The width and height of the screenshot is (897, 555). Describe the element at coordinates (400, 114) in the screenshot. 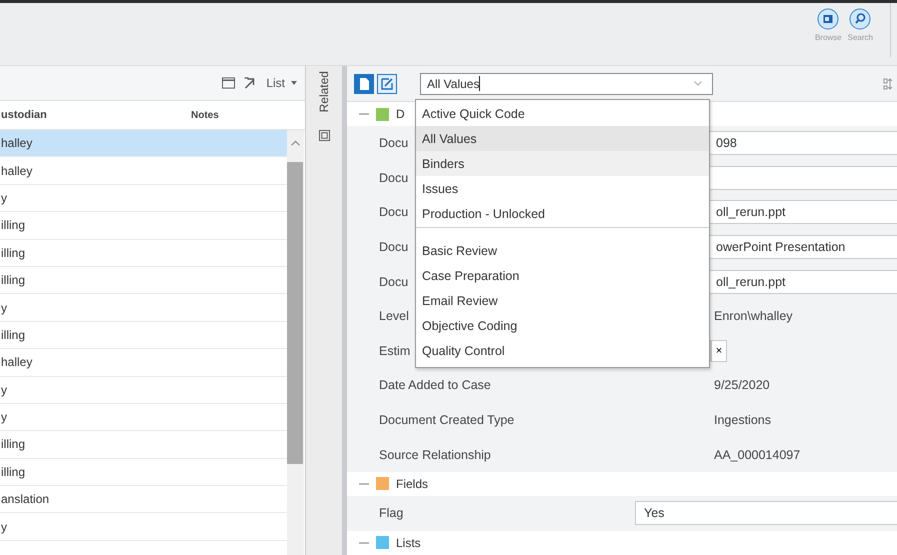

I see `section-title: D` at that location.